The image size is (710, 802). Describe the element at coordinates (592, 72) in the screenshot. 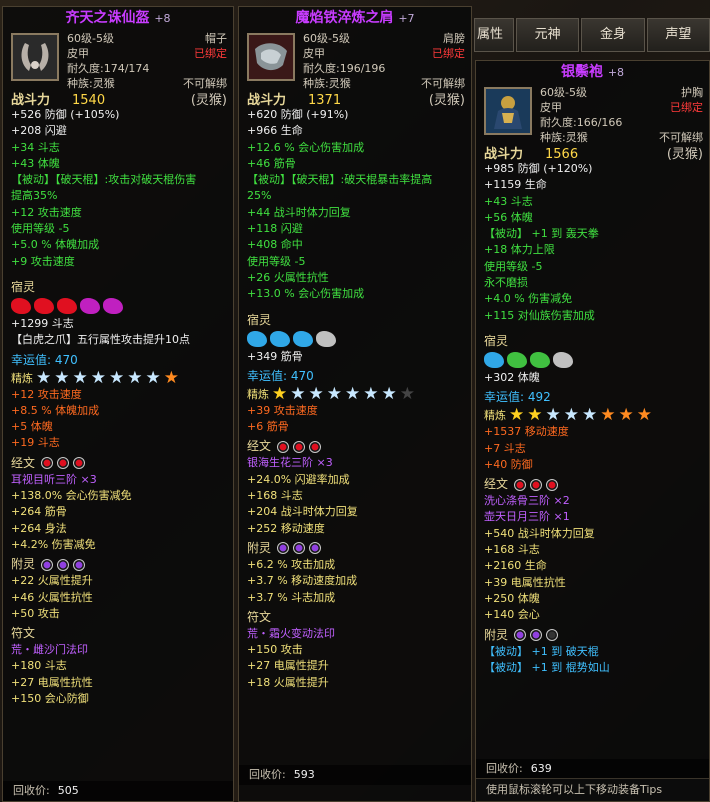

I see `item-name: 银鬃袍 +8` at that location.